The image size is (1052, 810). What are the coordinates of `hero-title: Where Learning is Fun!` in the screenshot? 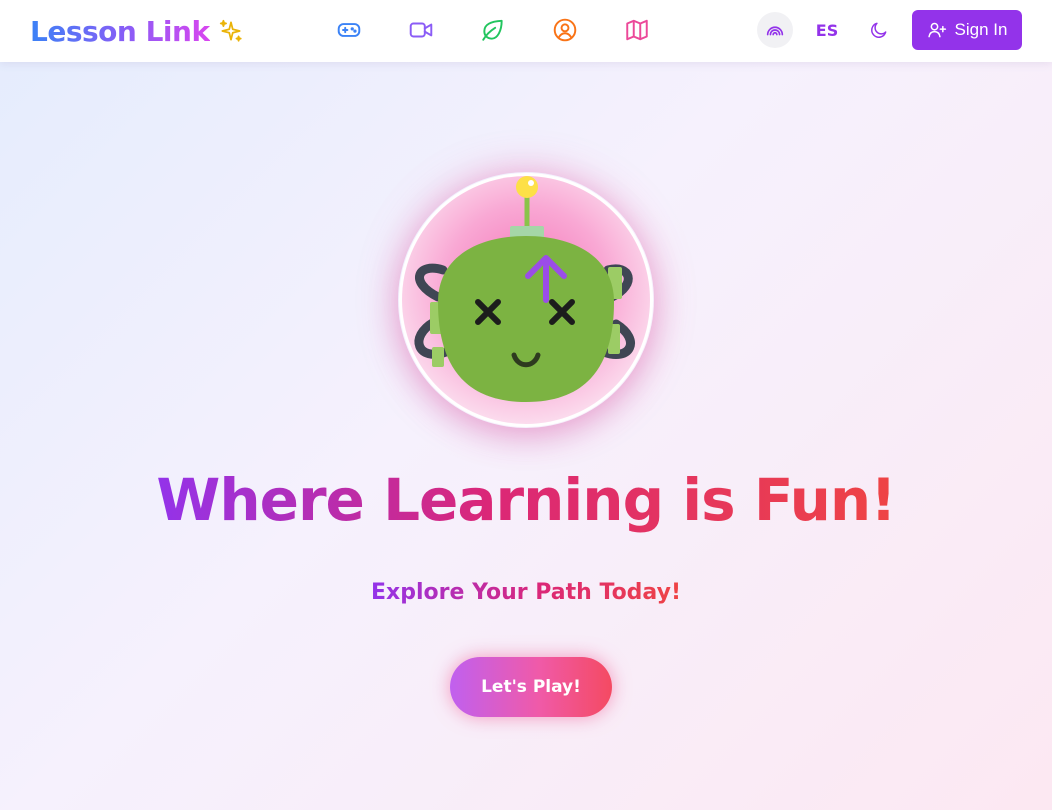 It's located at (526, 500).